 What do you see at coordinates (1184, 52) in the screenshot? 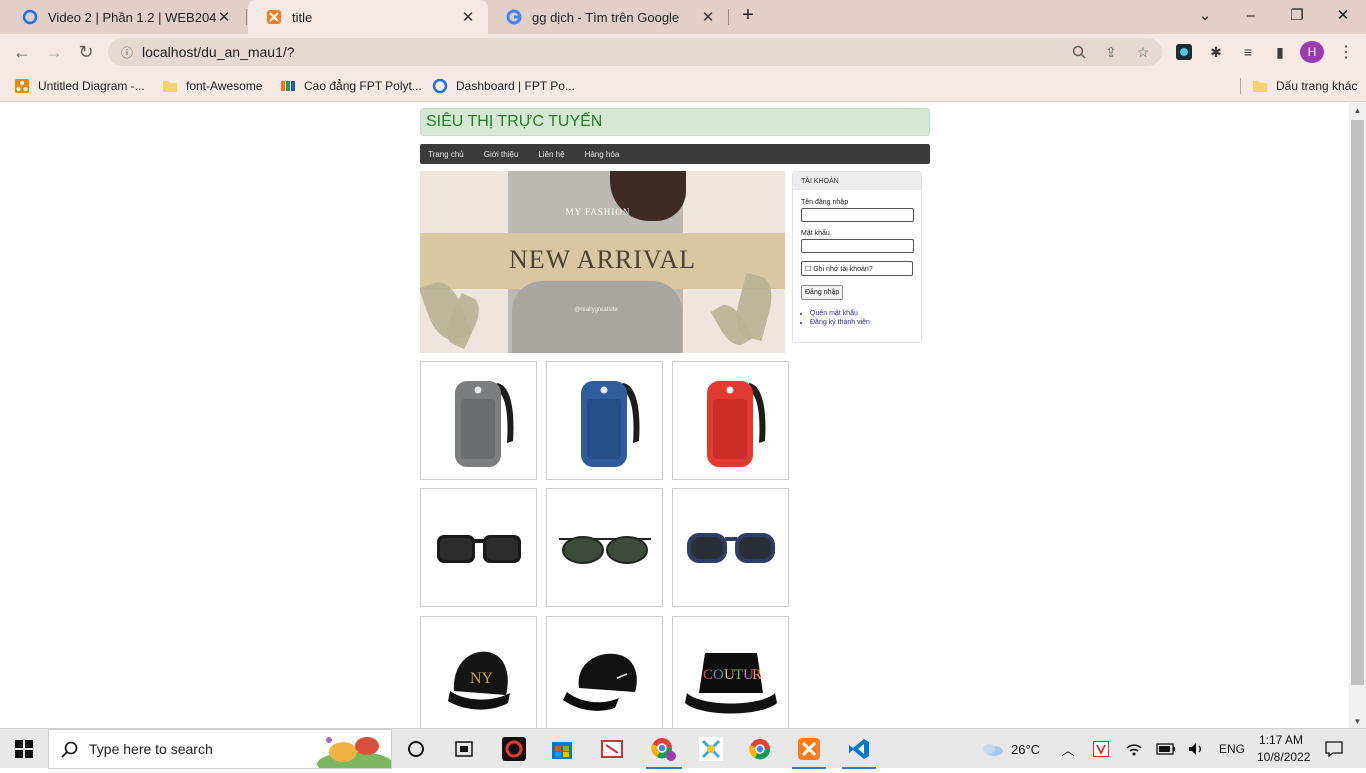
I see `extension-app-icon` at bounding box center [1184, 52].